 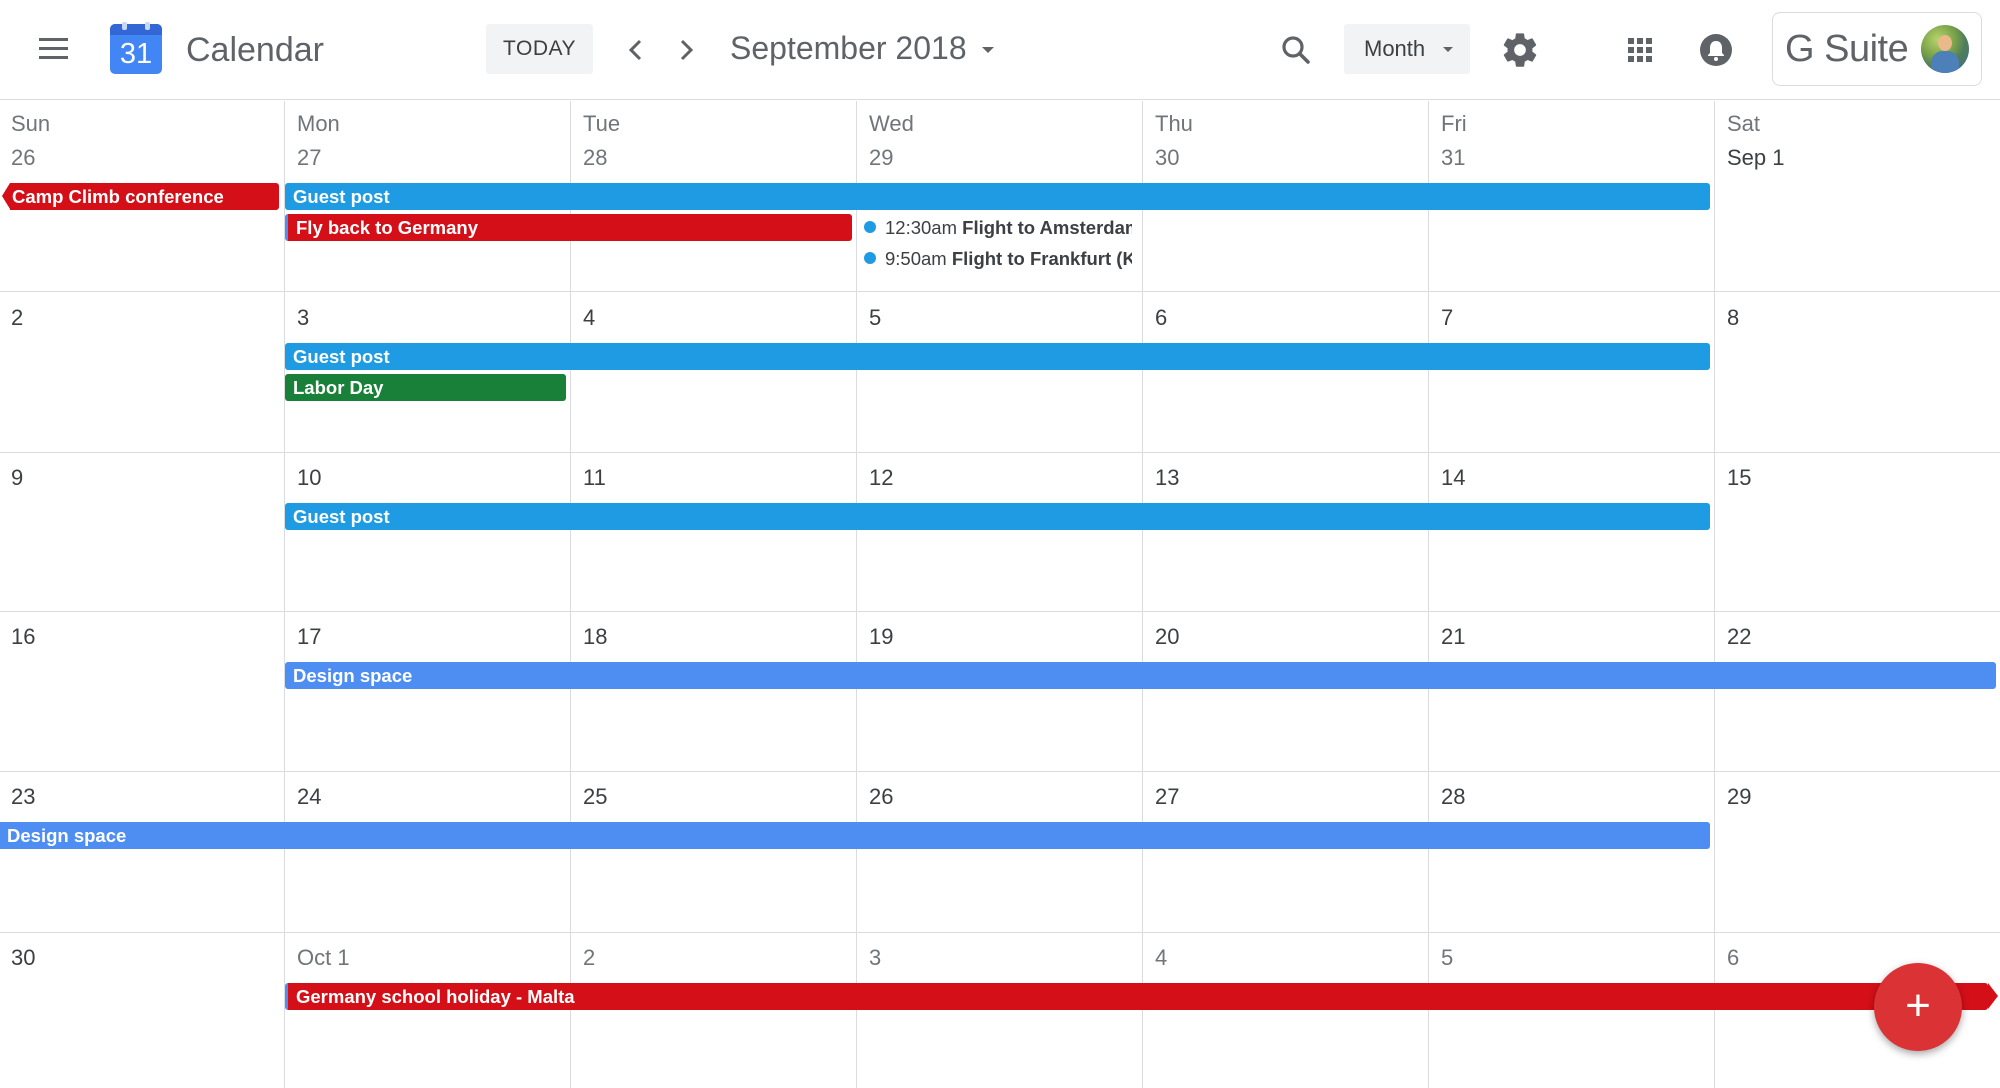 I want to click on bell-icon, so click(x=1716, y=50).